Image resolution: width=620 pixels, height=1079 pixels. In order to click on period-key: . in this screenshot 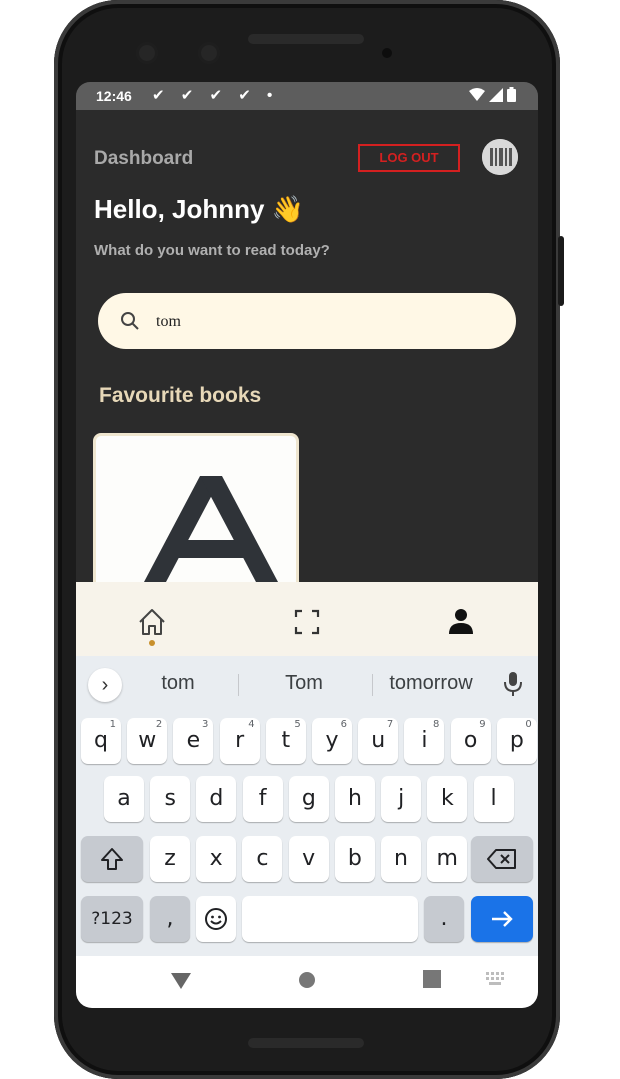, I will do `click(444, 919)`.